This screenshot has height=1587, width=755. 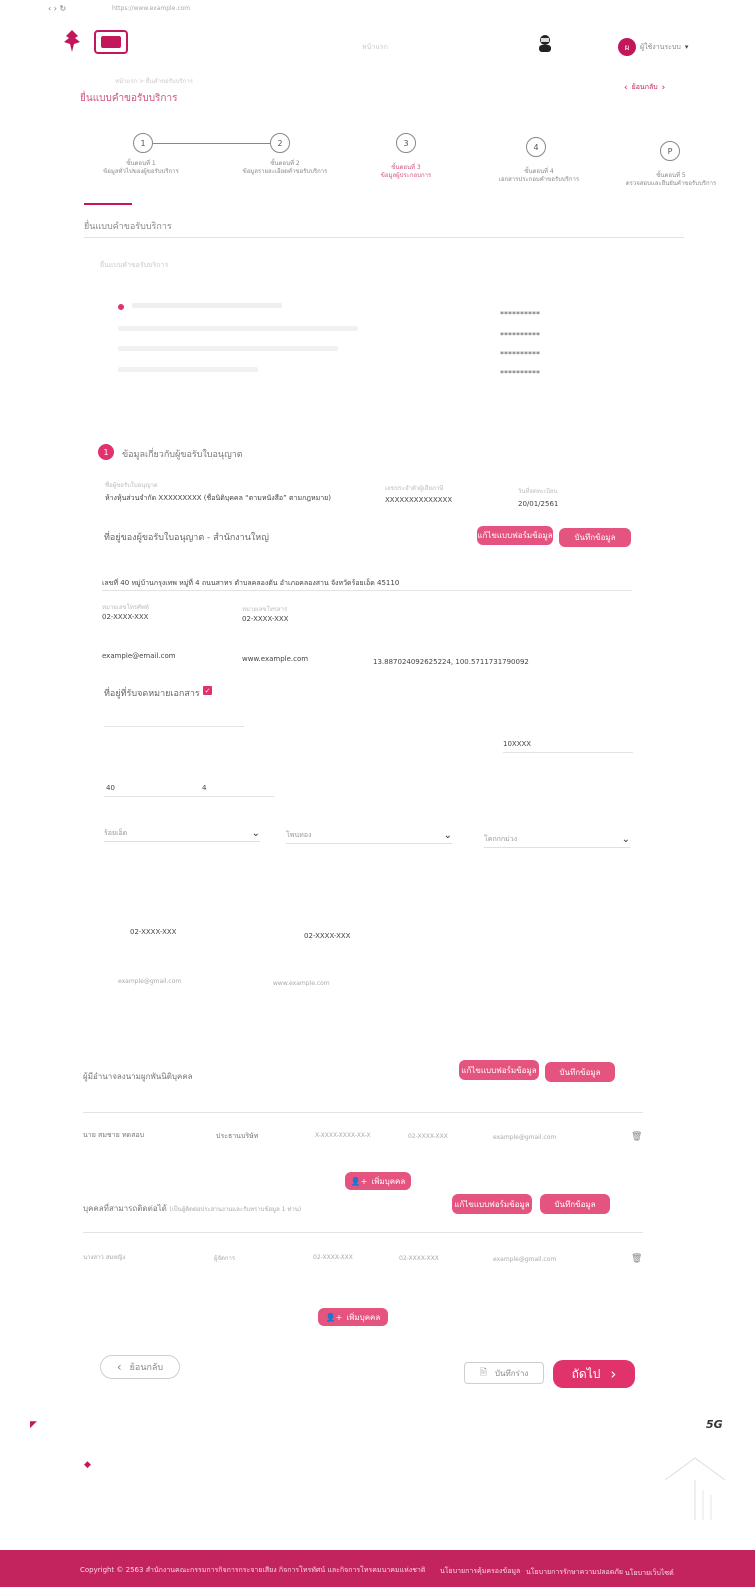 What do you see at coordinates (574, 1572) in the screenshot?
I see `footer-link-security: นโยบายการรักษาความปลอดภัย` at bounding box center [574, 1572].